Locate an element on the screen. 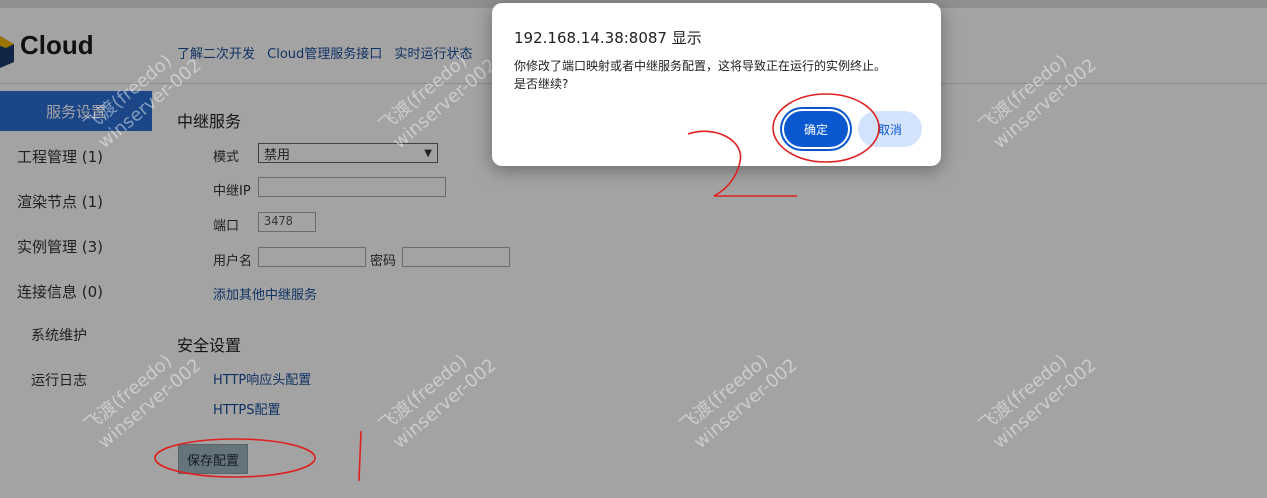 The width and height of the screenshot is (1267, 498). dialog-message-line: 你修改了端口映射或者中继服务配置，这将导致正在运行的实例终止。 is located at coordinates (700, 66).